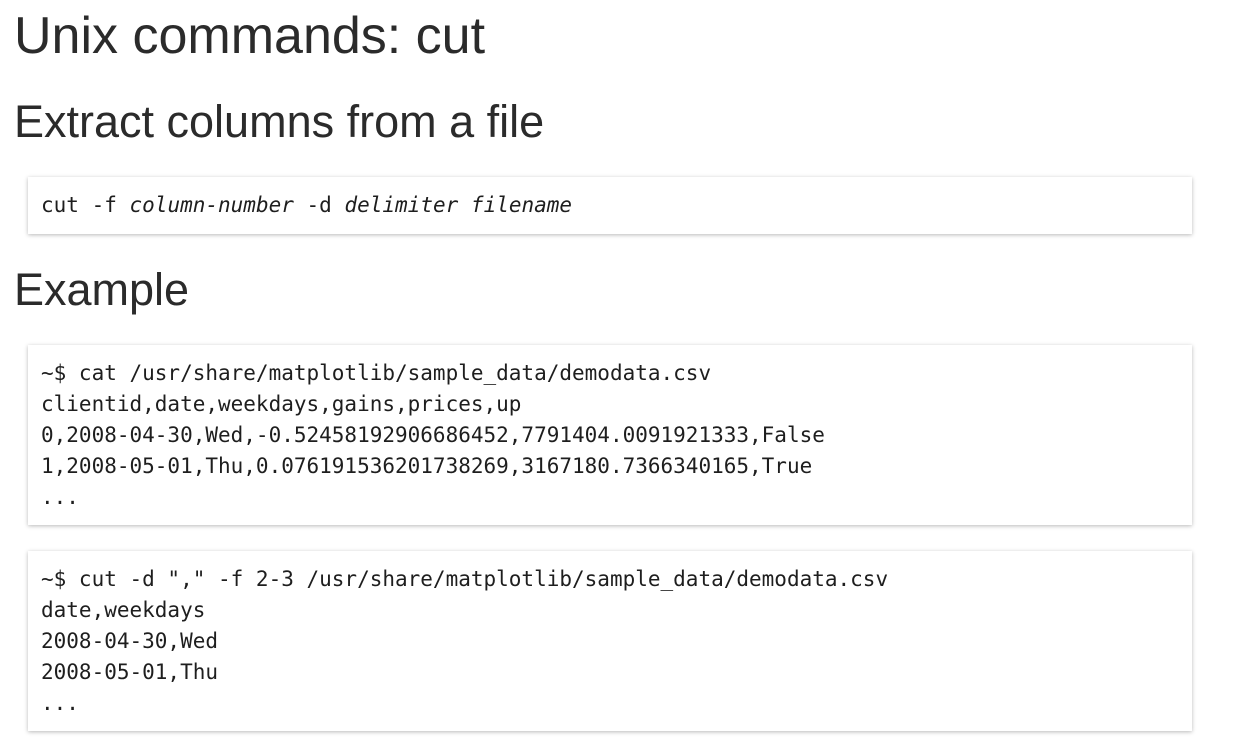  I want to click on syntax-space, so click(464, 205).